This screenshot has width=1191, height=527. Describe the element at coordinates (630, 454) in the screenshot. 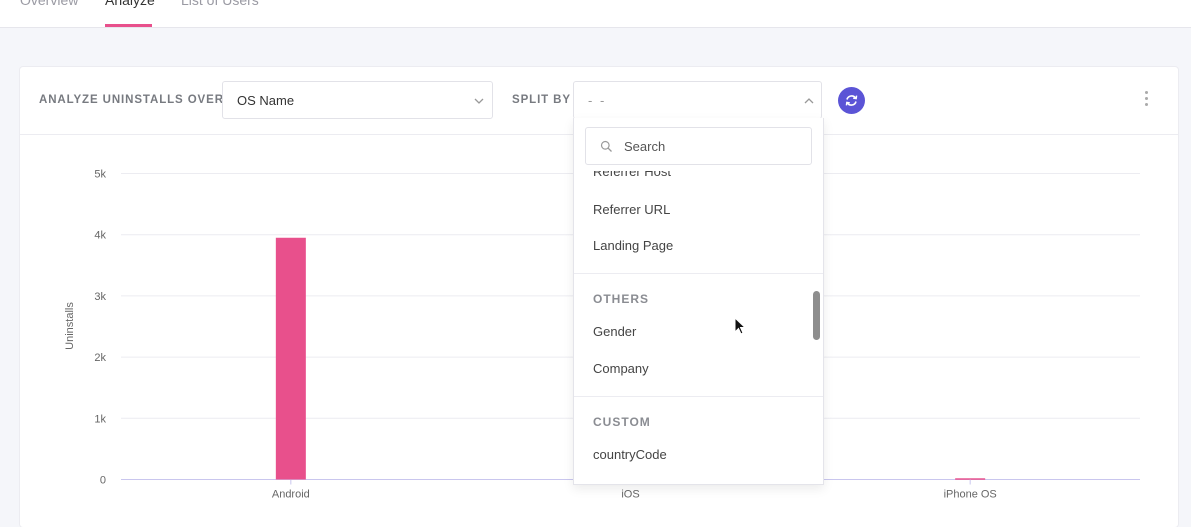

I see `option-country-code: countryCode` at that location.